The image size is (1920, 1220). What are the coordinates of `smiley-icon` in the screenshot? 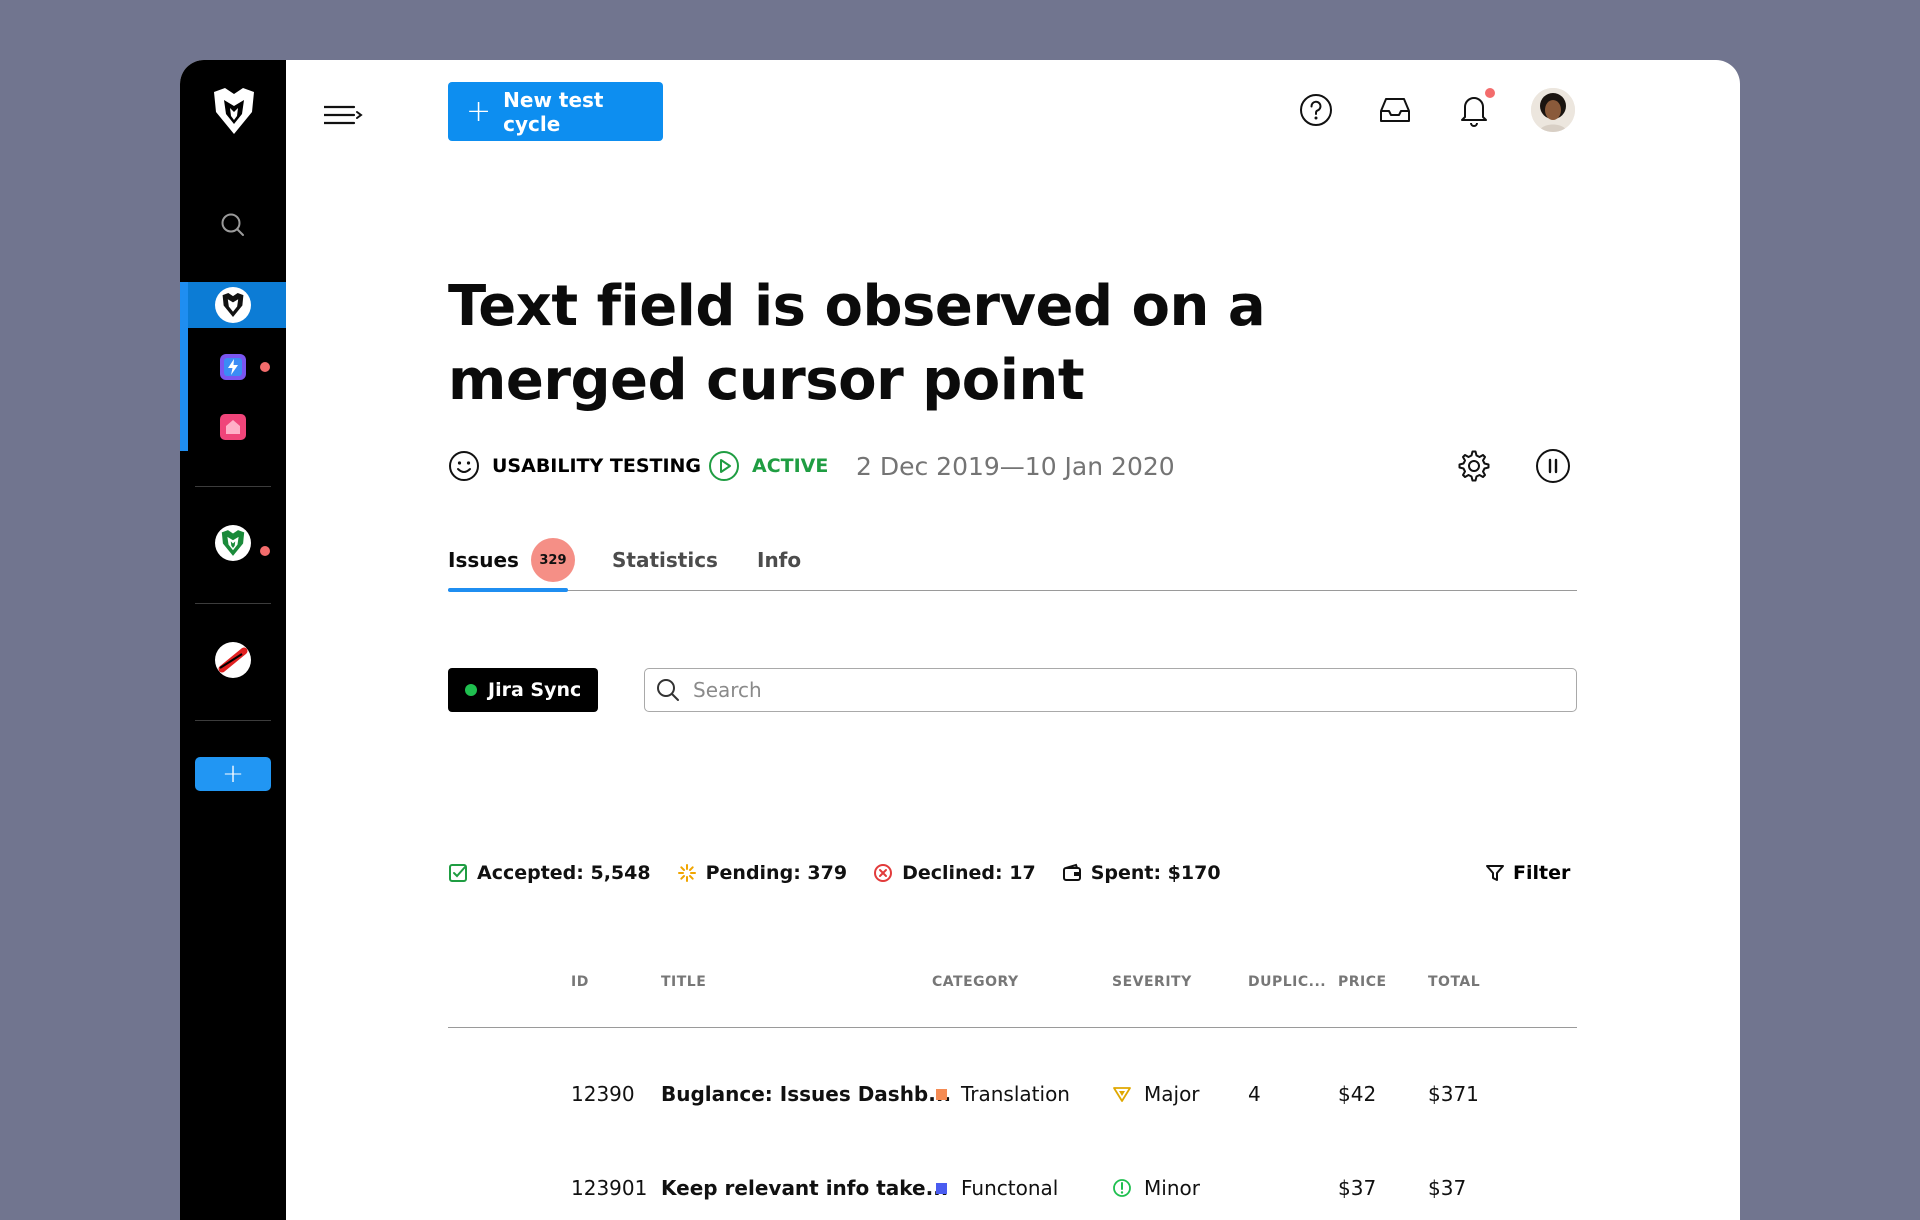 It's located at (464, 466).